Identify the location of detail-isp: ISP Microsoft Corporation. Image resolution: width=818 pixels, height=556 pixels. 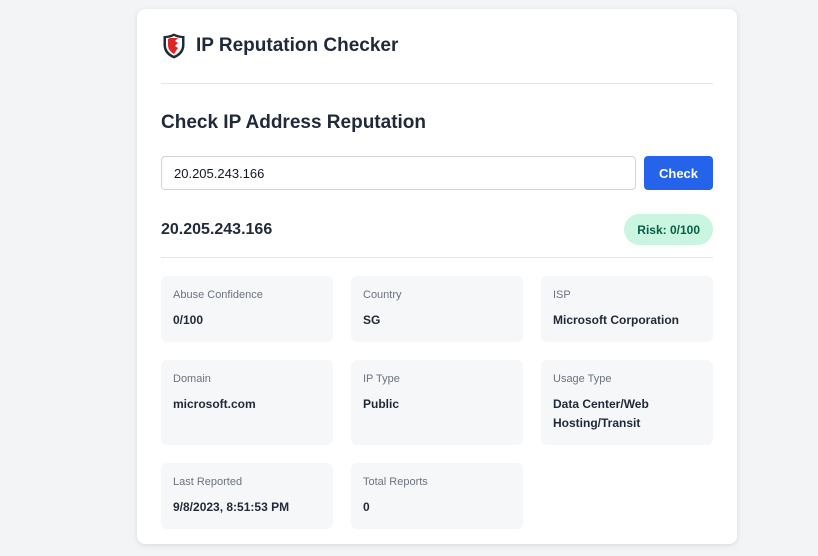
(627, 309).